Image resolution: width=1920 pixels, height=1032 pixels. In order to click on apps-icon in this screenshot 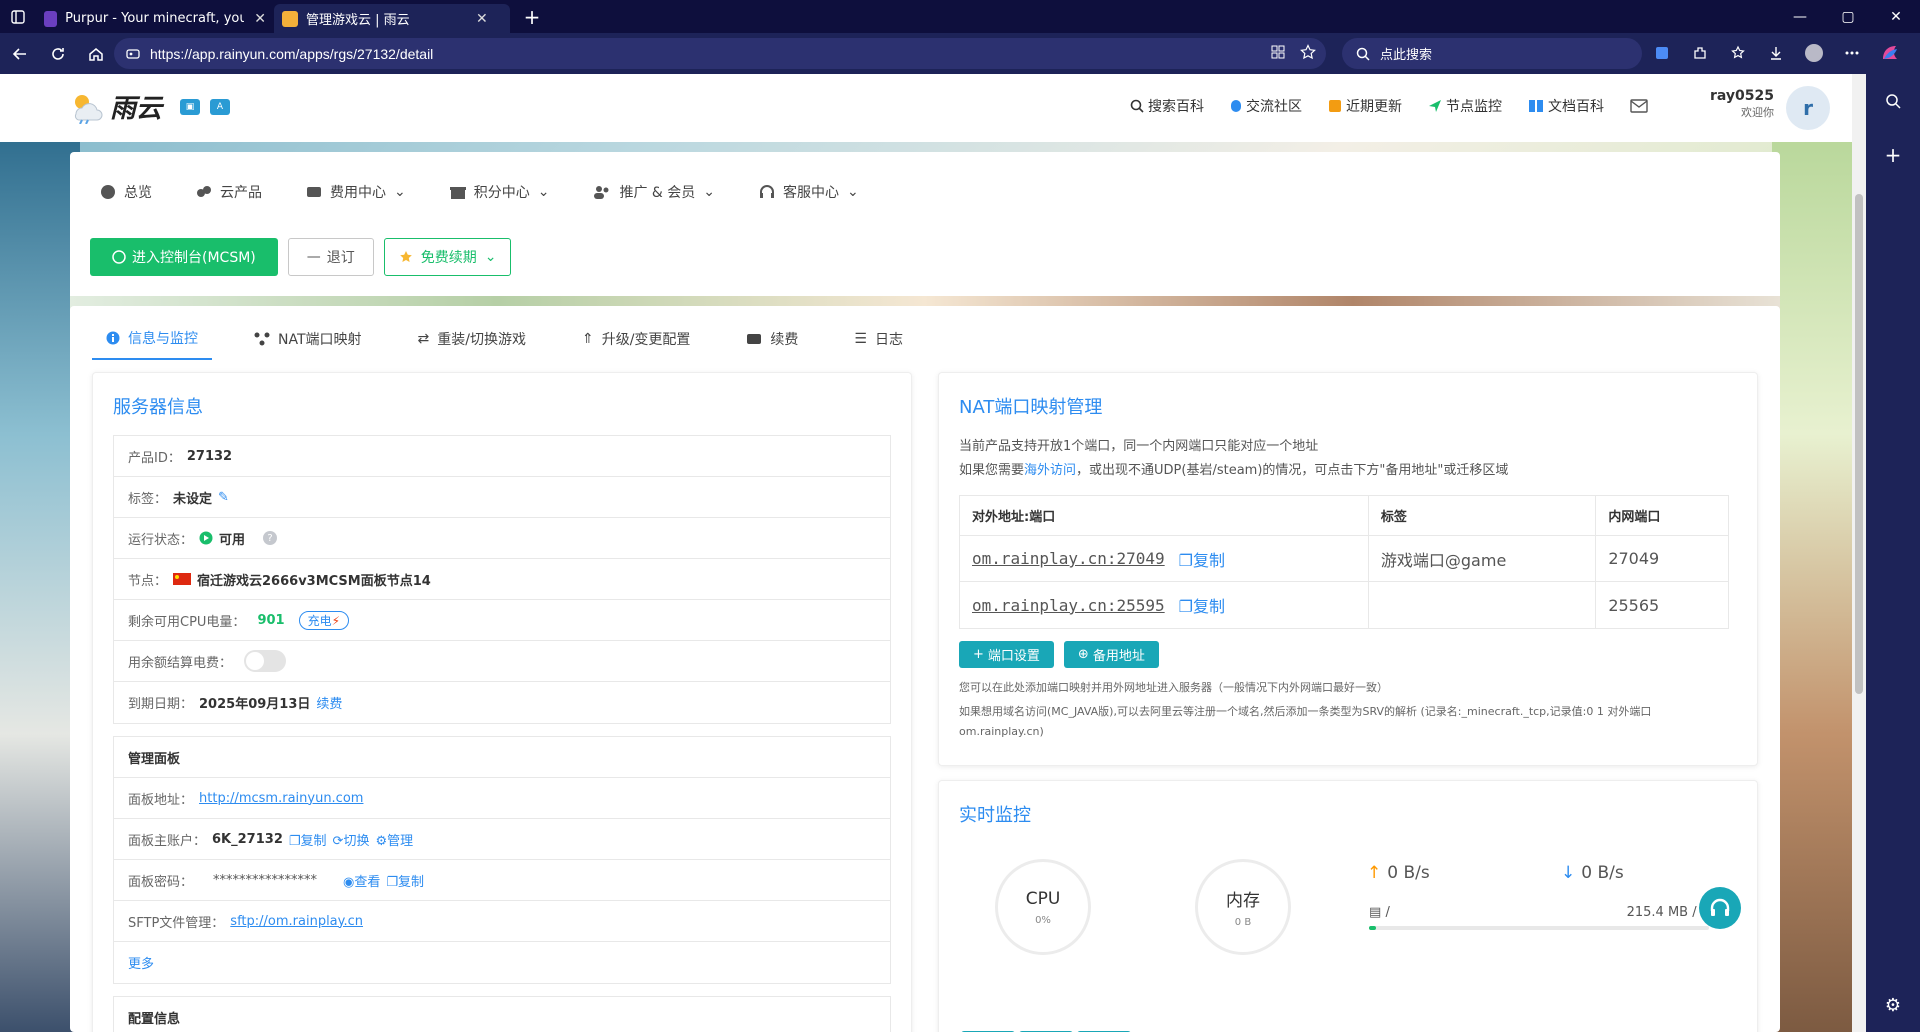, I will do `click(1278, 52)`.